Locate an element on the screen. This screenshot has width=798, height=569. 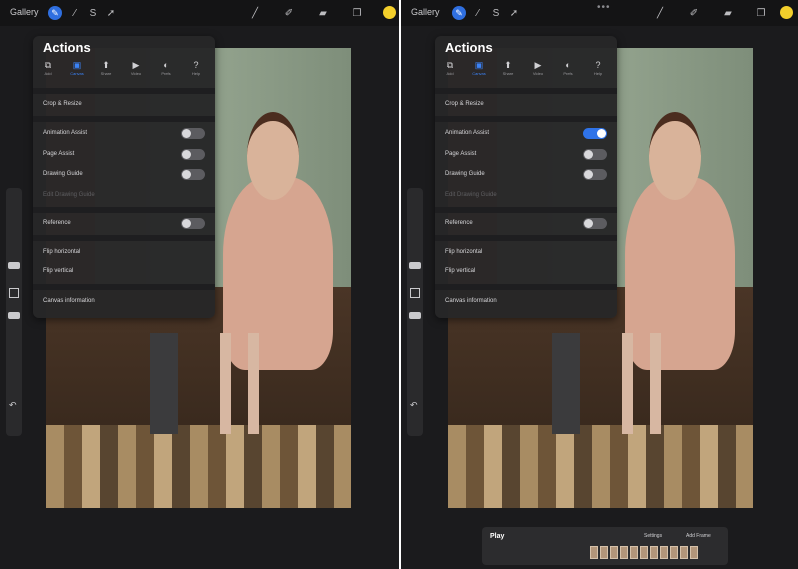
add-icon: ⧉ is located at coordinates (450, 65).